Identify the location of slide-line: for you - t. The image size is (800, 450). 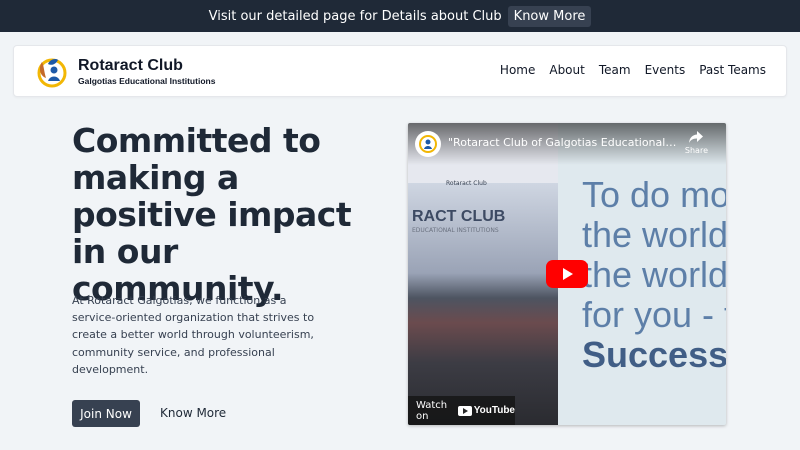
(654, 314).